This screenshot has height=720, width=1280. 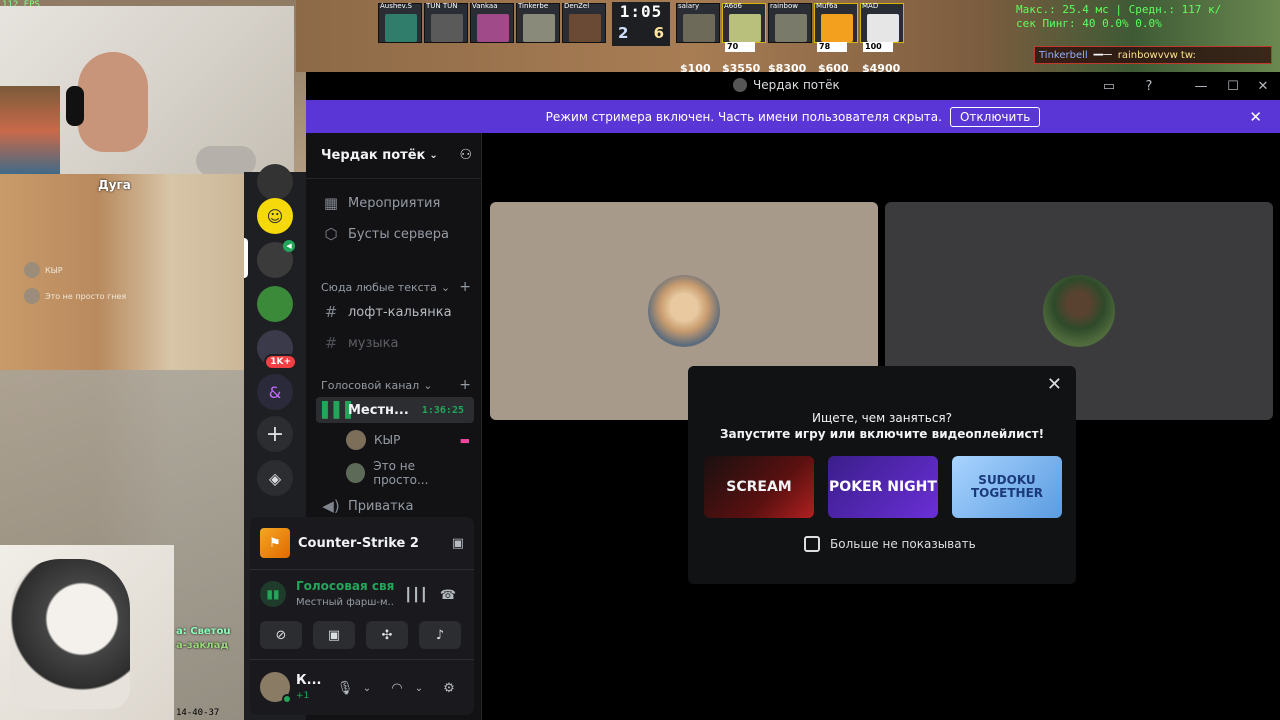 What do you see at coordinates (883, 487) in the screenshot?
I see `game-card-poker: POKER NIGHT` at bounding box center [883, 487].